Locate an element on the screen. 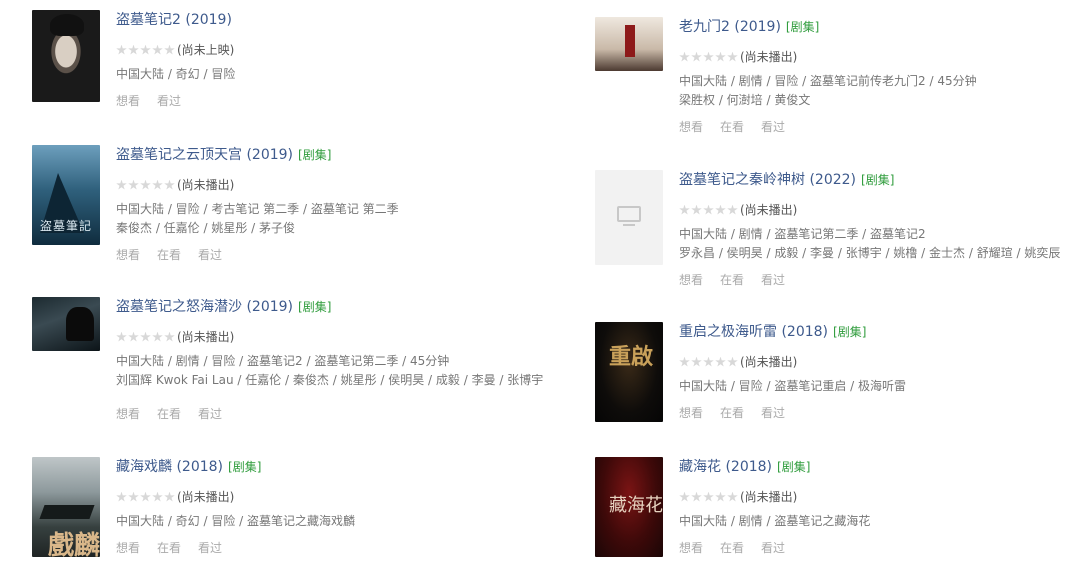 Image resolution: width=1080 pixels, height=575 pixels. movie-poster: 藏海花 is located at coordinates (629, 507).